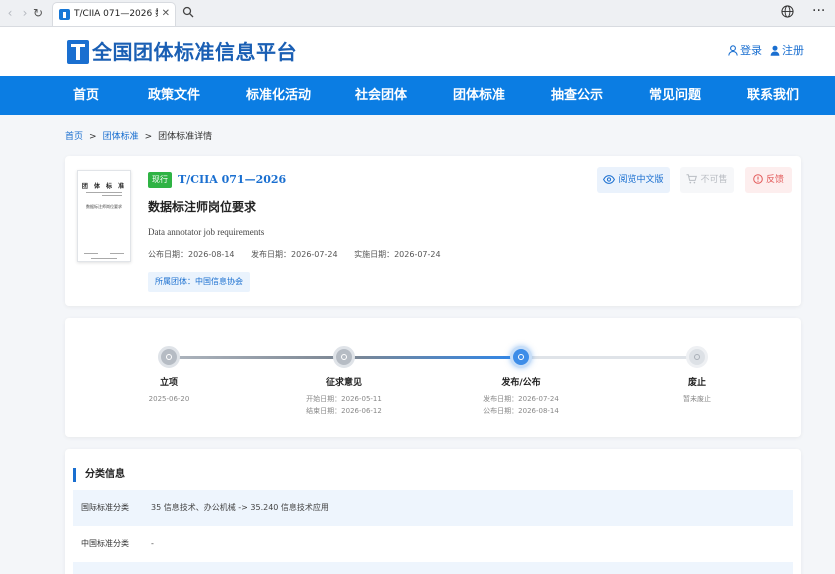 The height and width of the screenshot is (574, 835). Describe the element at coordinates (751, 50) in the screenshot. I see `login-label: 登录` at that location.